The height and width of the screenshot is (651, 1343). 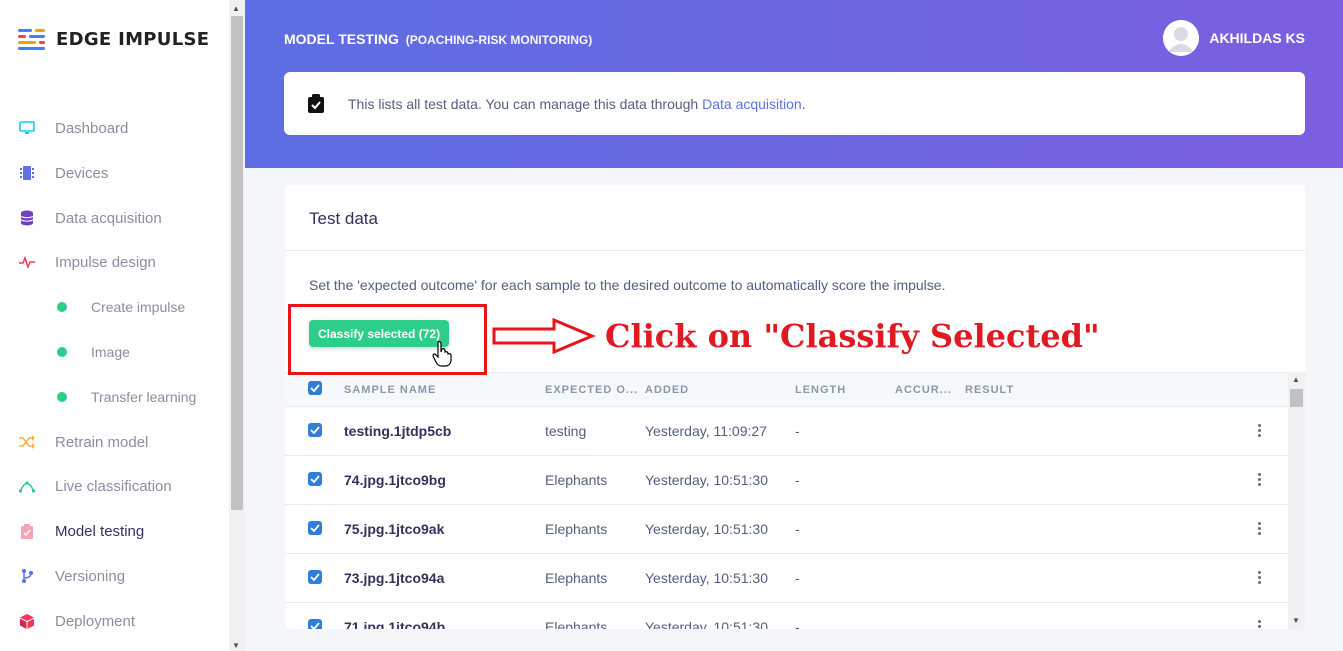 What do you see at coordinates (390, 390) in the screenshot?
I see `column-sample-name: SAMPLE NAME` at bounding box center [390, 390].